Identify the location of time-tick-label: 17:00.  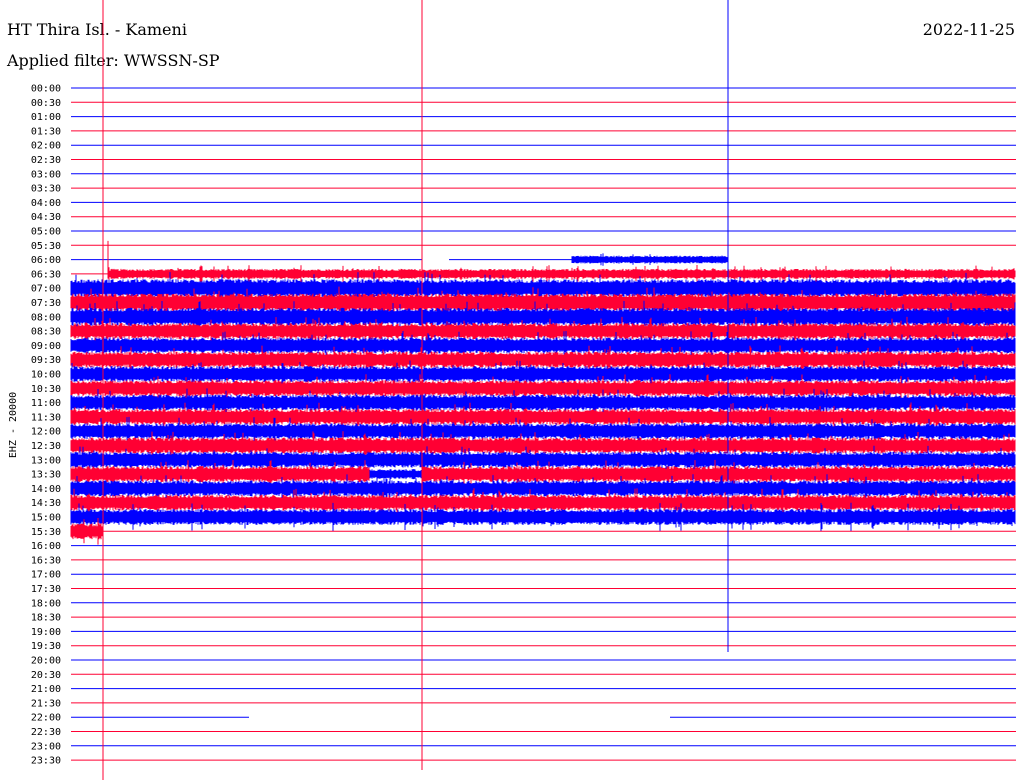
(46, 575).